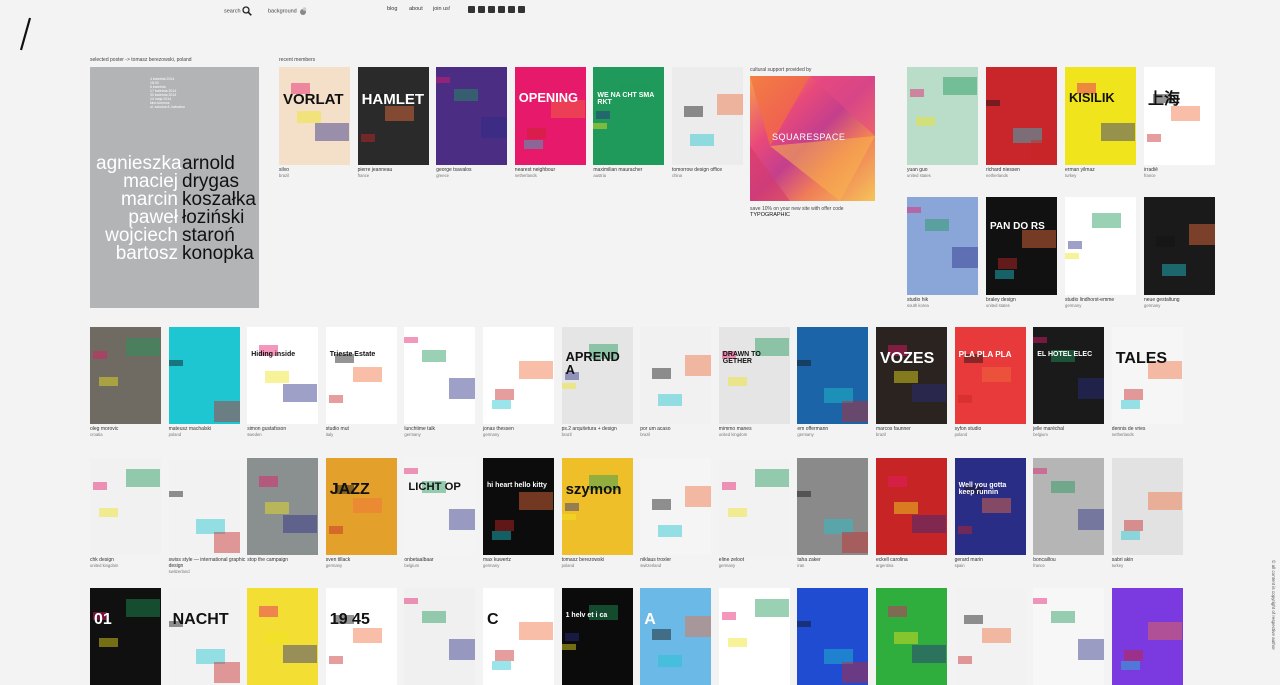 The image size is (1280, 685). I want to click on poster-caption: nearest neighbour netherlands, so click(535, 173).